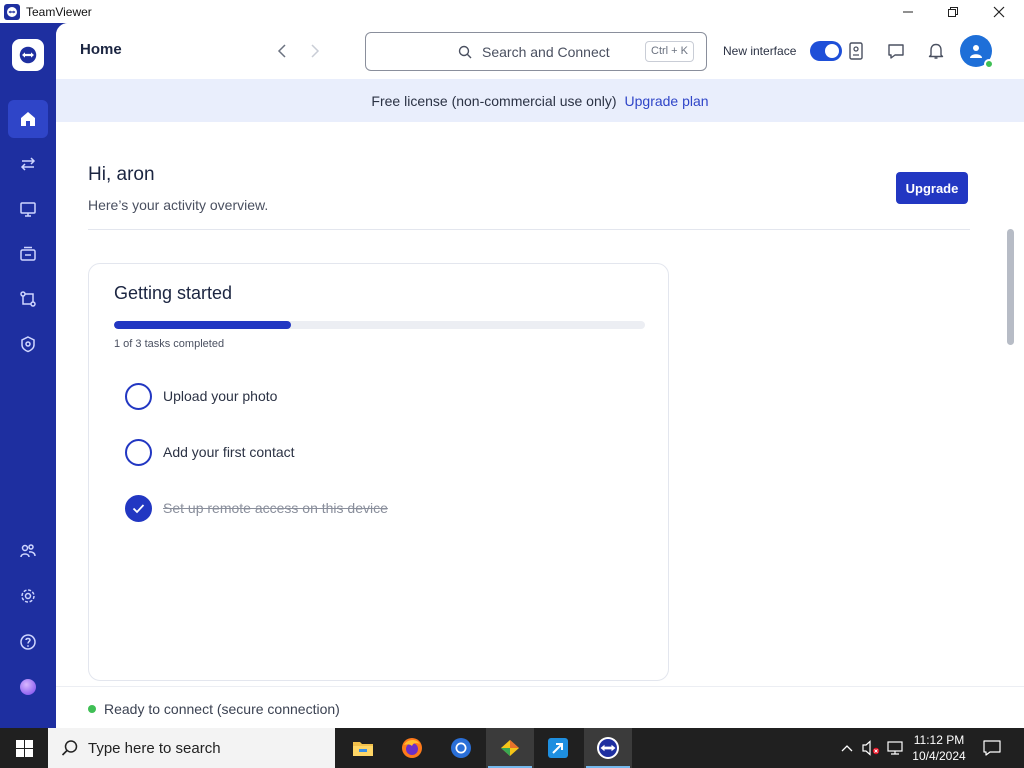 The image size is (1024, 768). Describe the element at coordinates (375, 396) in the screenshot. I see `task-item: Upload your photo` at that location.